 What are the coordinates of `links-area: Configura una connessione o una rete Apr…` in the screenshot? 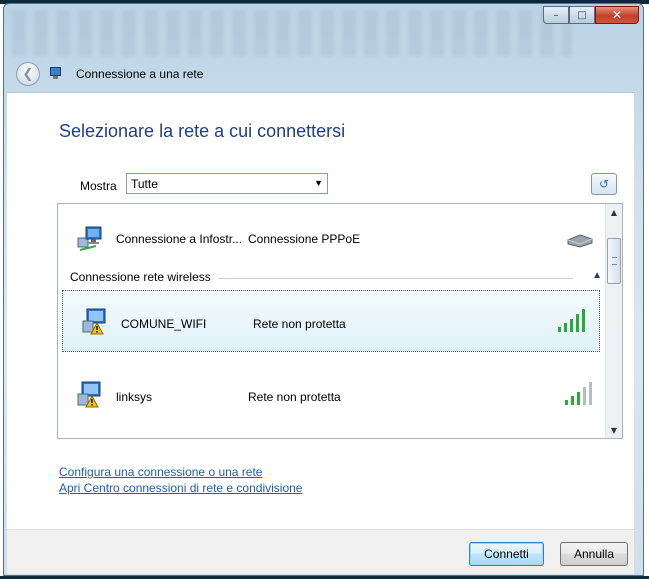 It's located at (180, 480).